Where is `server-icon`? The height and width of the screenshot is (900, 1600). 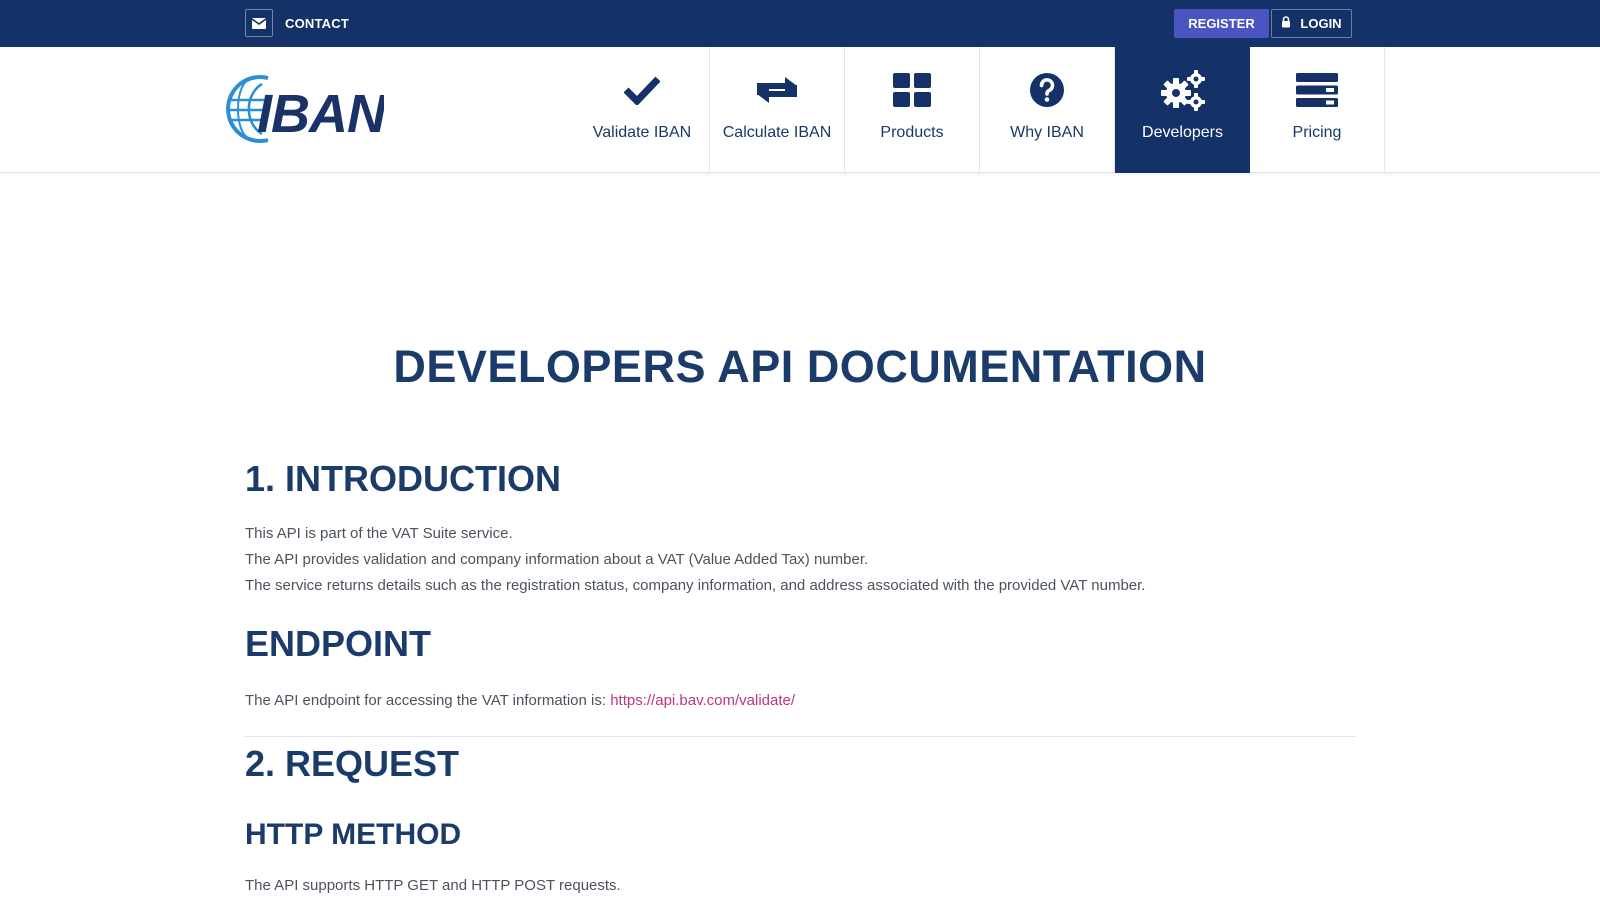 server-icon is located at coordinates (1317, 90).